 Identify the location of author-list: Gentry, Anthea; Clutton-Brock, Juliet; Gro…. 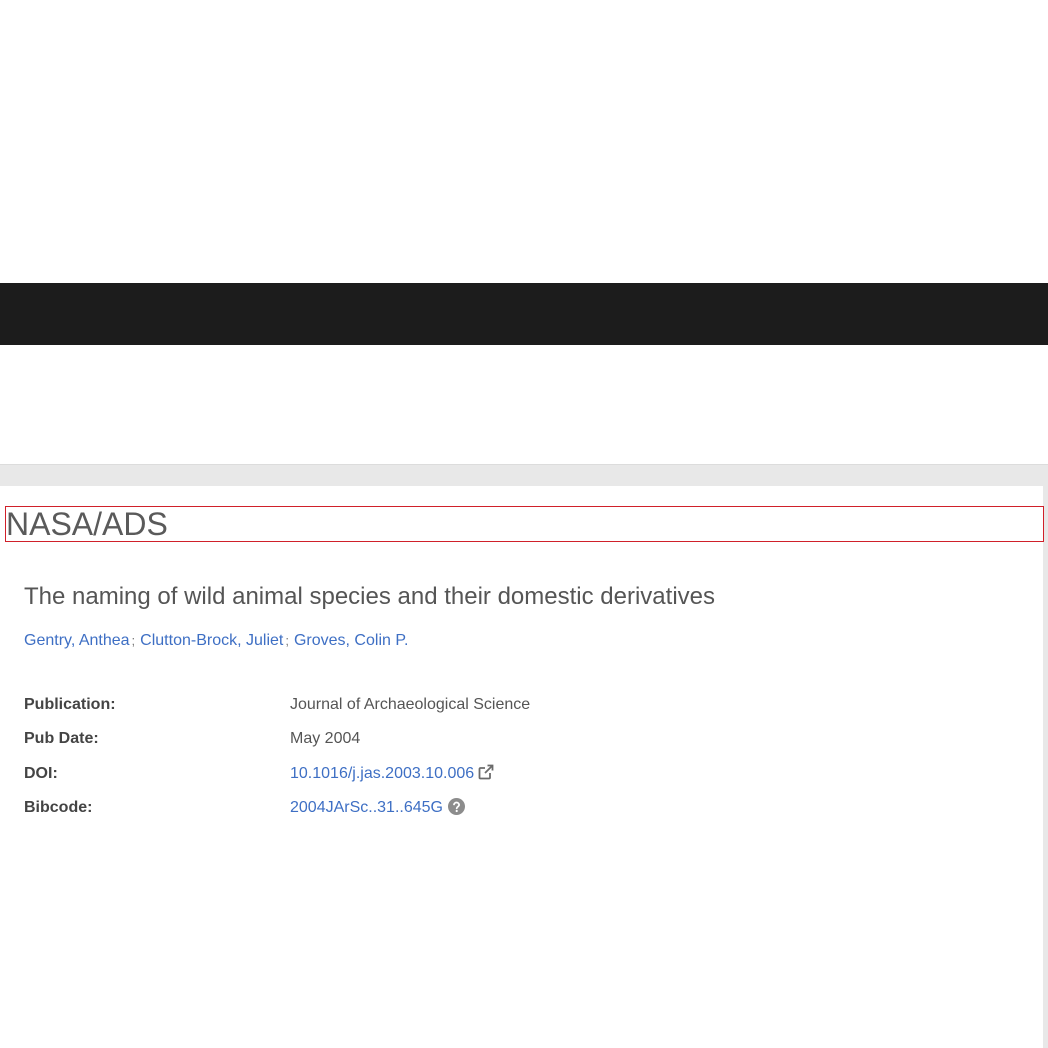
(216, 641).